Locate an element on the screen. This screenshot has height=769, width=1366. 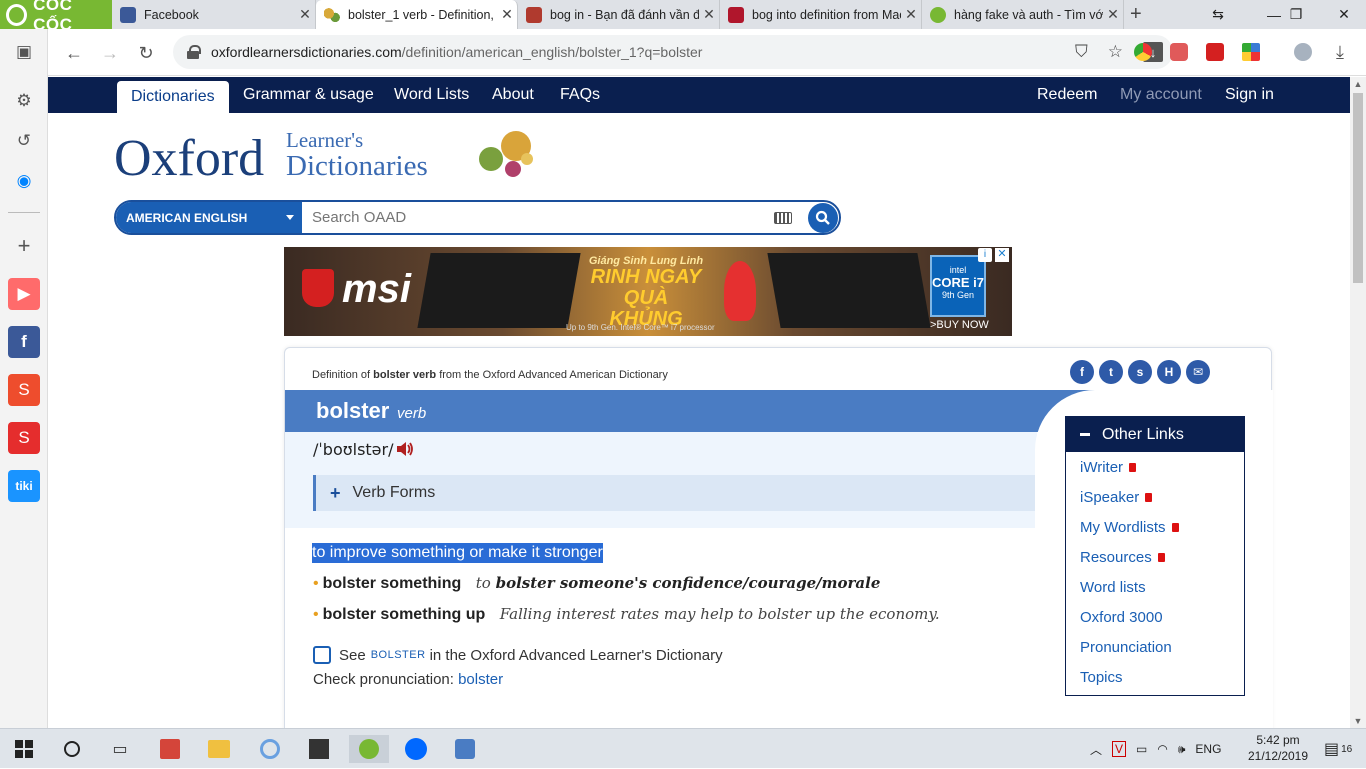
ad-close-icon: ✕ is located at coordinates (1002, 255).